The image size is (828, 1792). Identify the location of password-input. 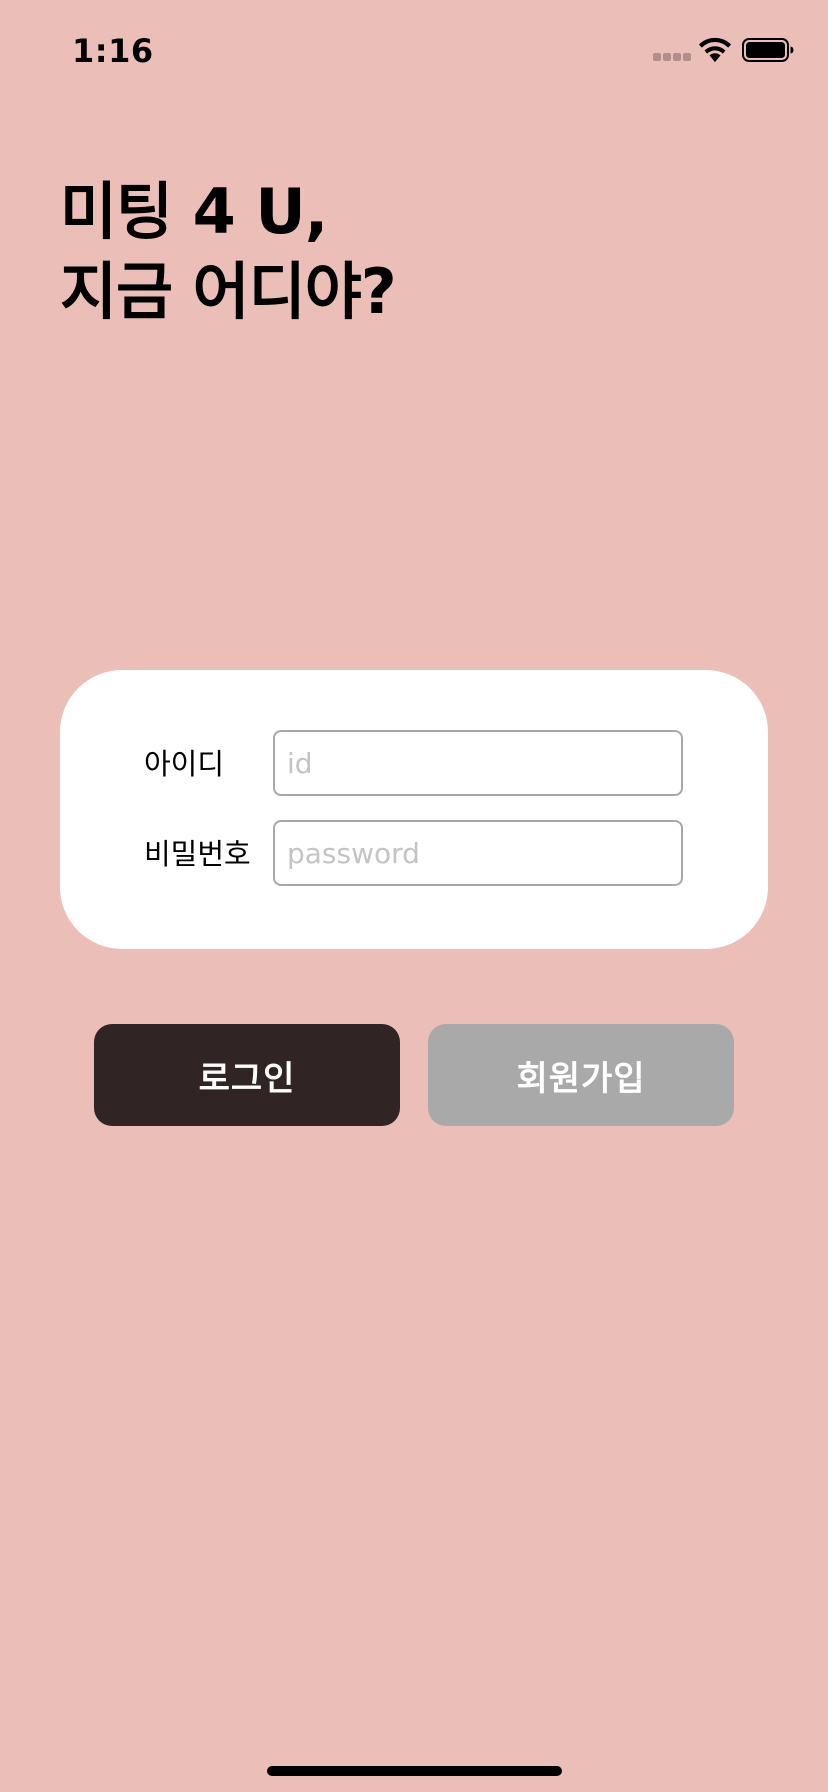
(478, 853).